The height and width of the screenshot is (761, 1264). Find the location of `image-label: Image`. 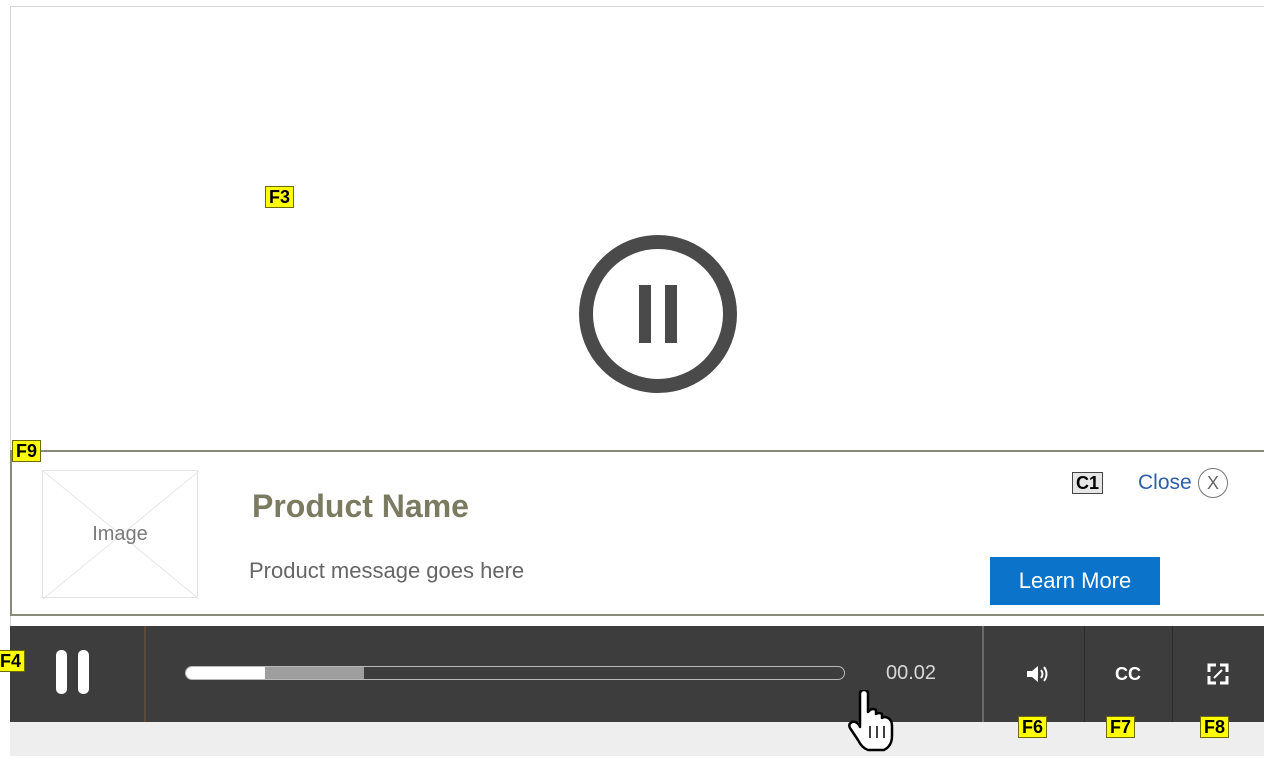

image-label: Image is located at coordinates (120, 534).